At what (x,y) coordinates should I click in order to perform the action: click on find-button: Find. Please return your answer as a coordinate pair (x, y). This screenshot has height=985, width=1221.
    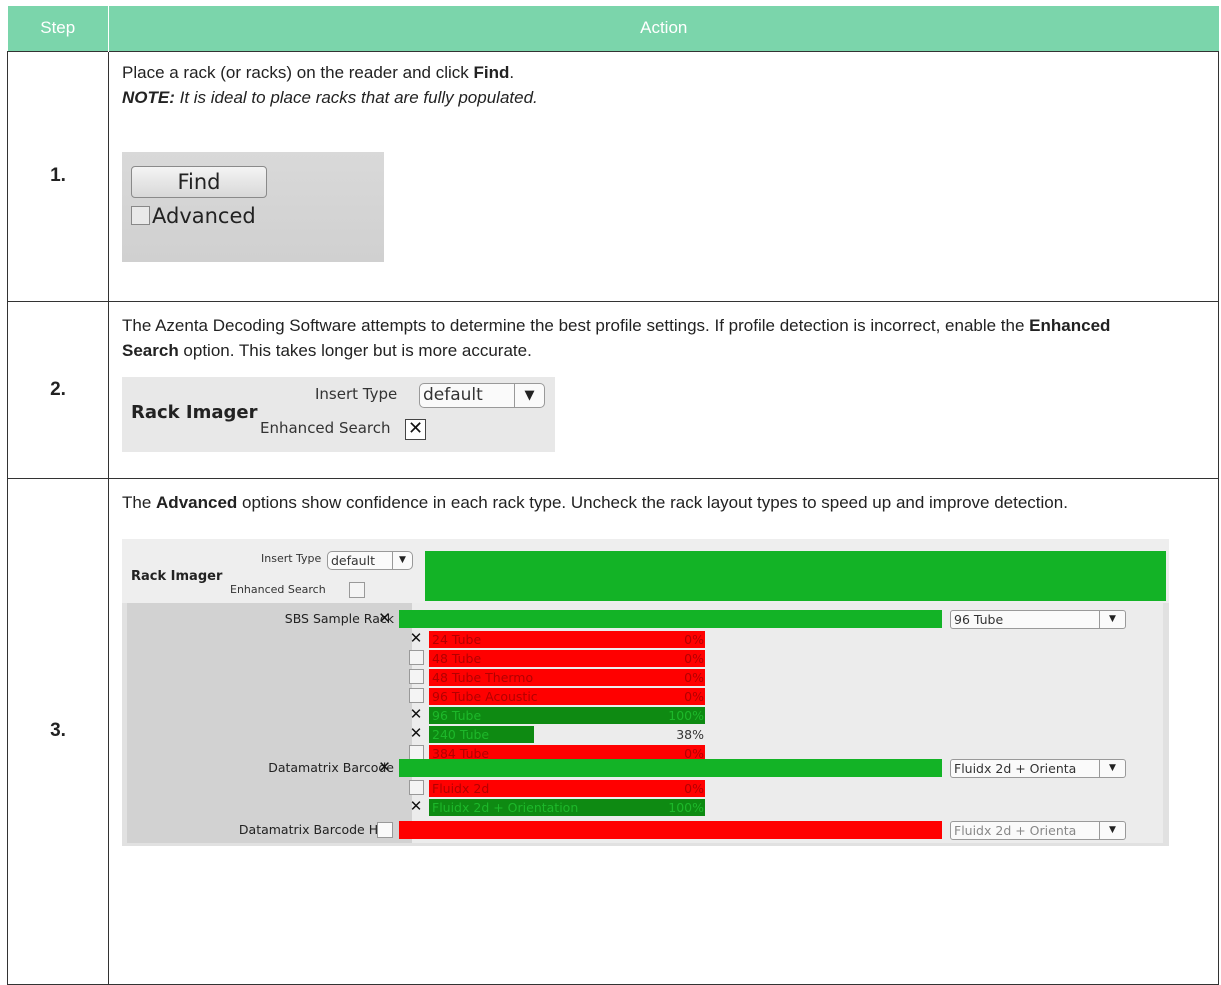
    Looking at the image, I should click on (199, 181).